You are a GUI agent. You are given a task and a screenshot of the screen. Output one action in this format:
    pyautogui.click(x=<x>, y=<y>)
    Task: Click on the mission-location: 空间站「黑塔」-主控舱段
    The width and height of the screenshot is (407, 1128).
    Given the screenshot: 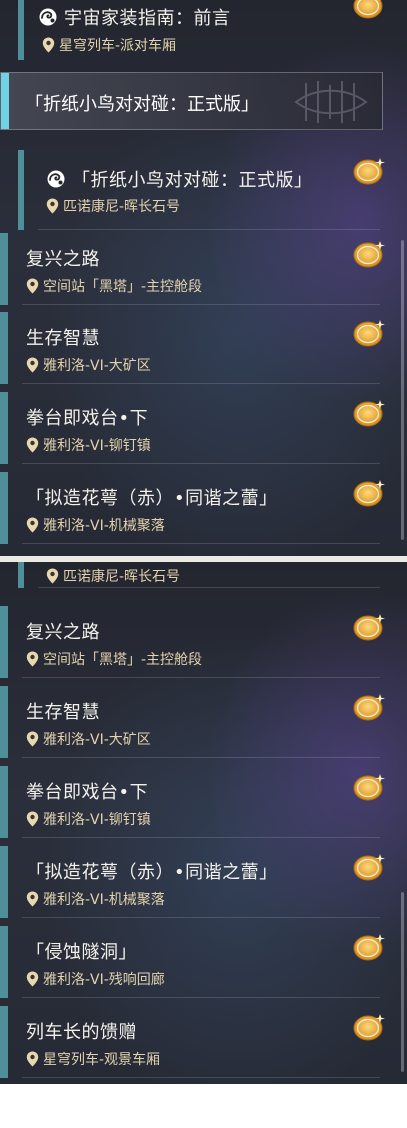 What is the action you would take?
    pyautogui.click(x=114, y=286)
    